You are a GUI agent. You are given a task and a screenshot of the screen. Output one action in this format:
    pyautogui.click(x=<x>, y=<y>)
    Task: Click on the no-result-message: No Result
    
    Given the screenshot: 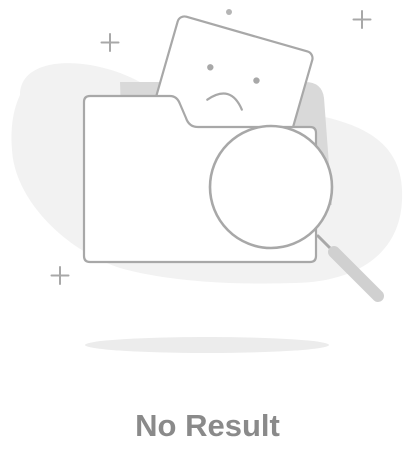 What is the action you would take?
    pyautogui.click(x=207, y=425)
    